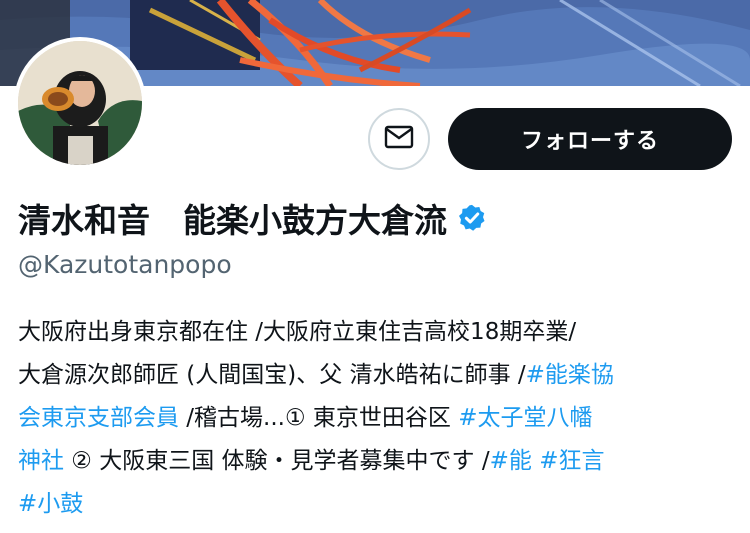 The width and height of the screenshot is (750, 533). What do you see at coordinates (570, 375) in the screenshot?
I see `hashtag-link: #能楽協` at bounding box center [570, 375].